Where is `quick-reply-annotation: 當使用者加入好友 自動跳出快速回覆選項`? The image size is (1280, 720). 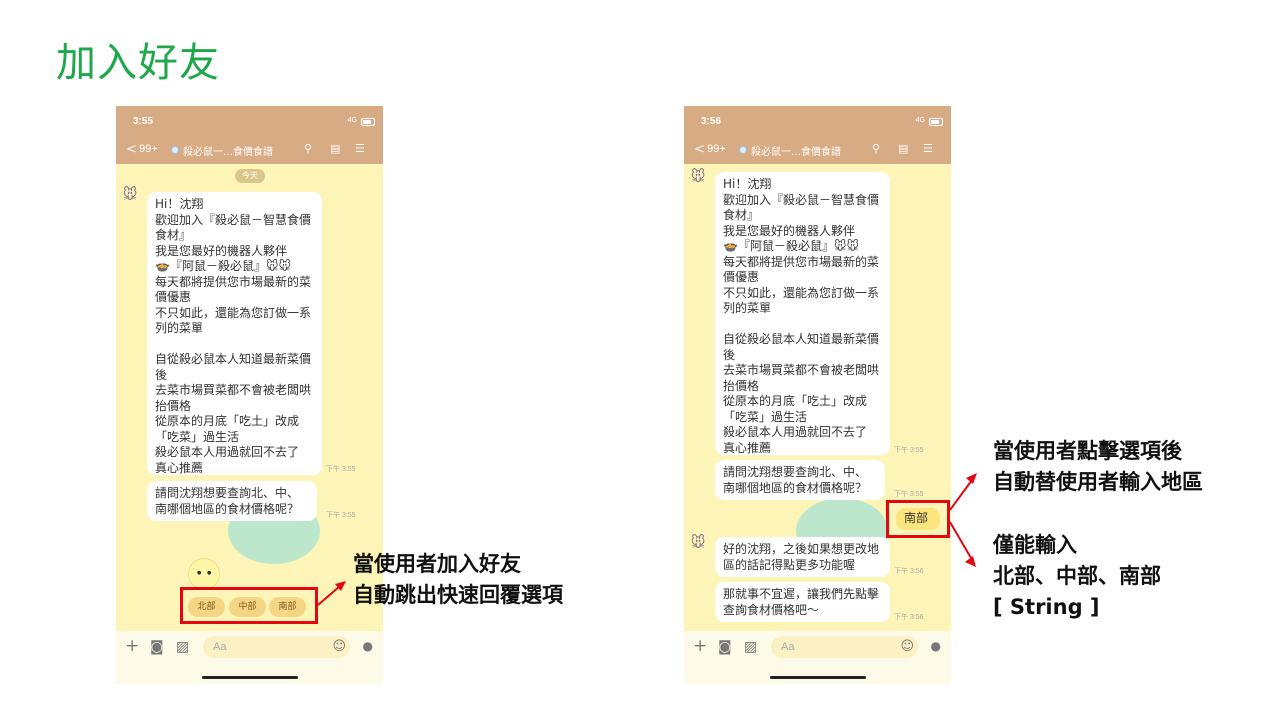
quick-reply-annotation: 當使用者加入好友 自動跳出快速回覆選項 is located at coordinates (458, 579).